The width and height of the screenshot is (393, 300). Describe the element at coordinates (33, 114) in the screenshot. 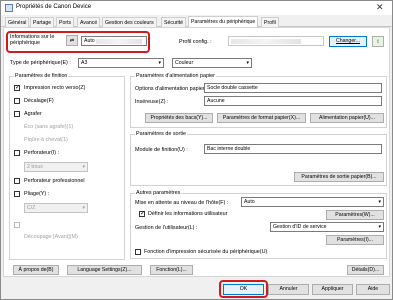

I see `staple-label: Agrafer` at that location.